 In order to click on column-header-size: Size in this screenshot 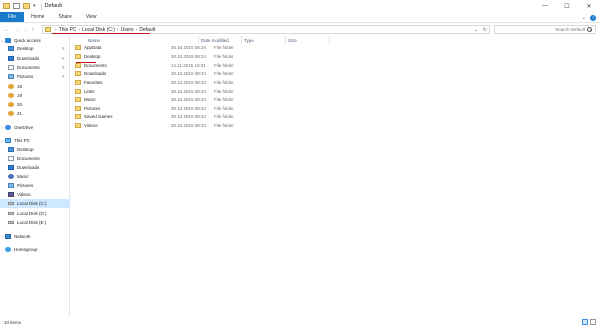, I will do `click(307, 40)`.